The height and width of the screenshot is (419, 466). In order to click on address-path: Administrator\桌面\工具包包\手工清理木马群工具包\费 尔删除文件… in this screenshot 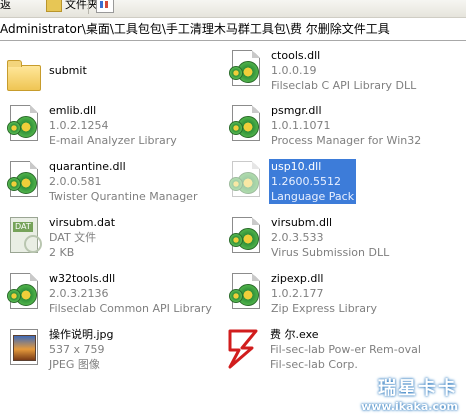, I will do `click(195, 29)`.